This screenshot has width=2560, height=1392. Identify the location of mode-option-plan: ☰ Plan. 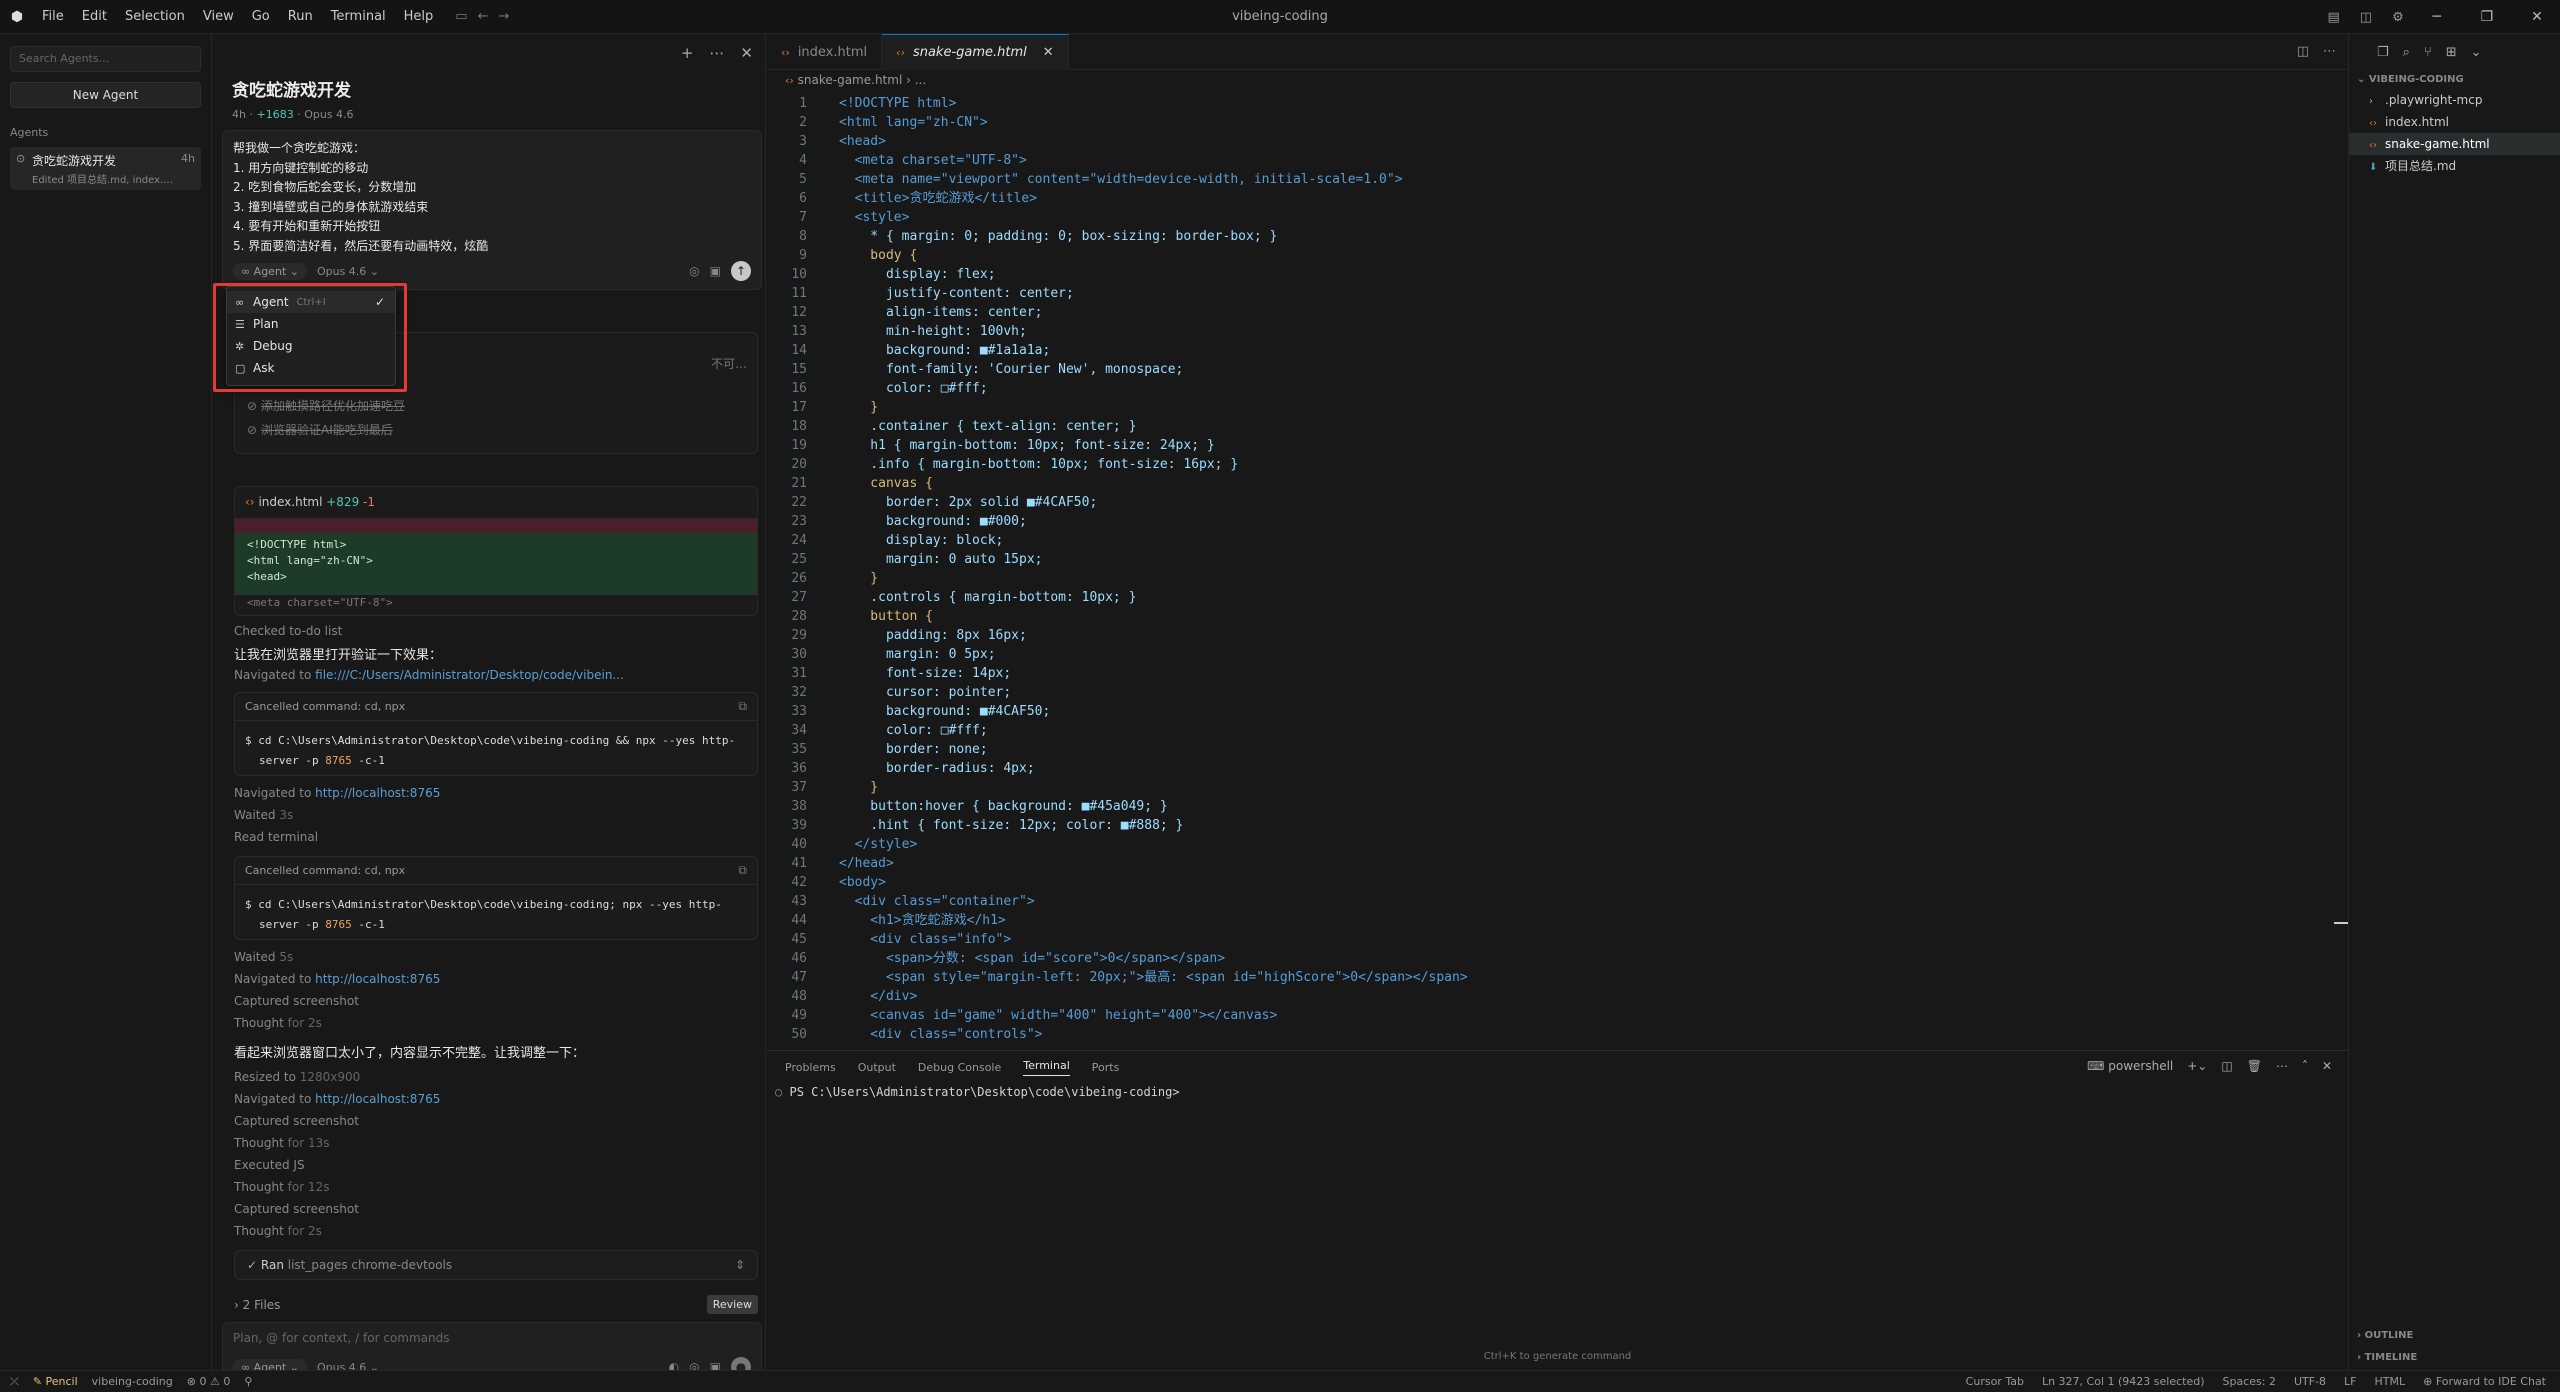
(311, 324).